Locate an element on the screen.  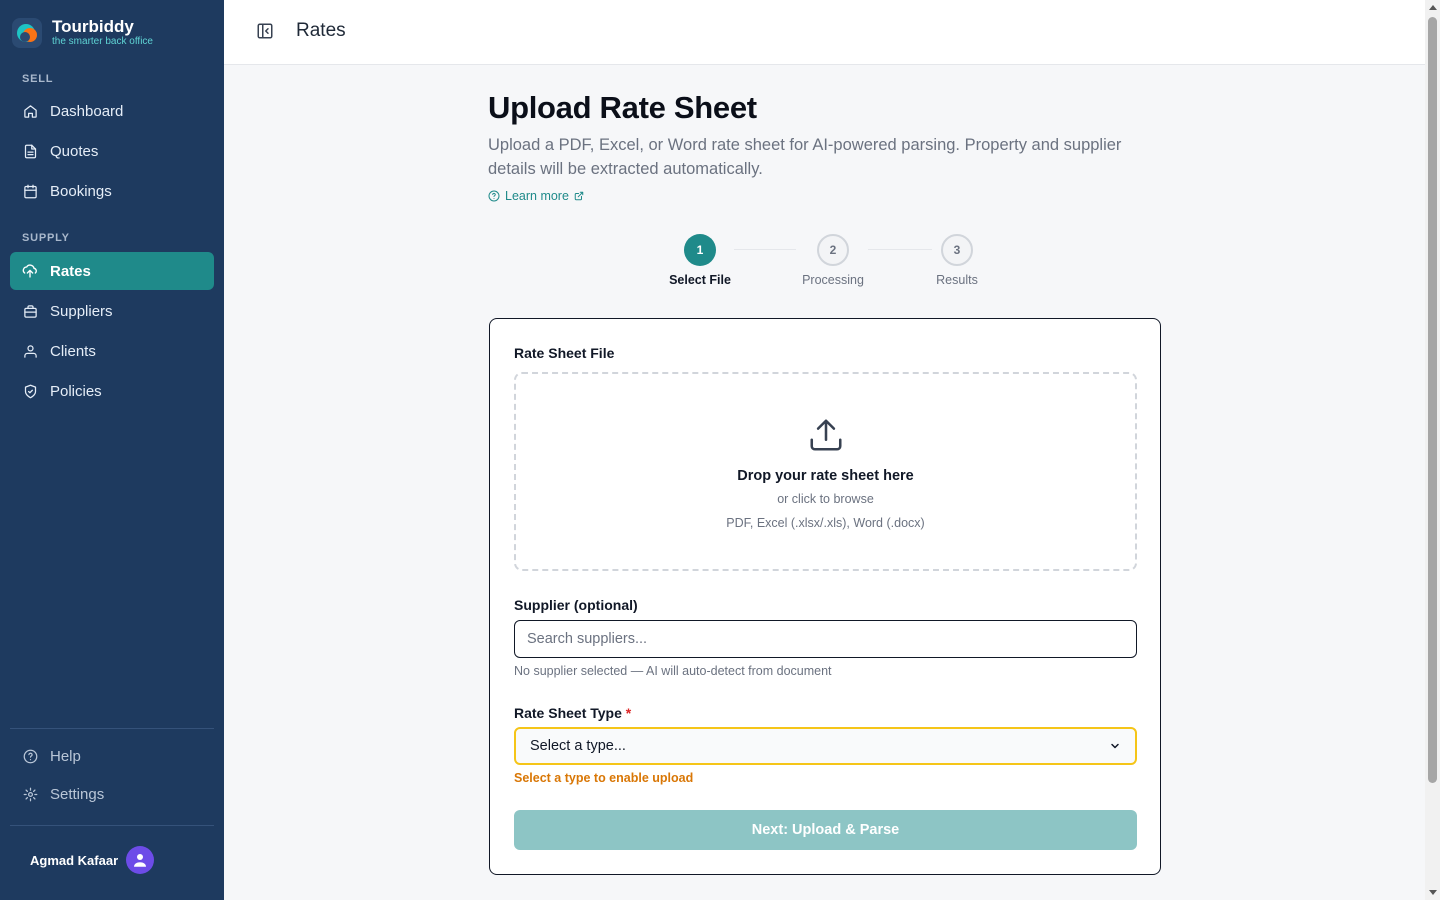
learn-more-label: Learn more is located at coordinates (537, 196).